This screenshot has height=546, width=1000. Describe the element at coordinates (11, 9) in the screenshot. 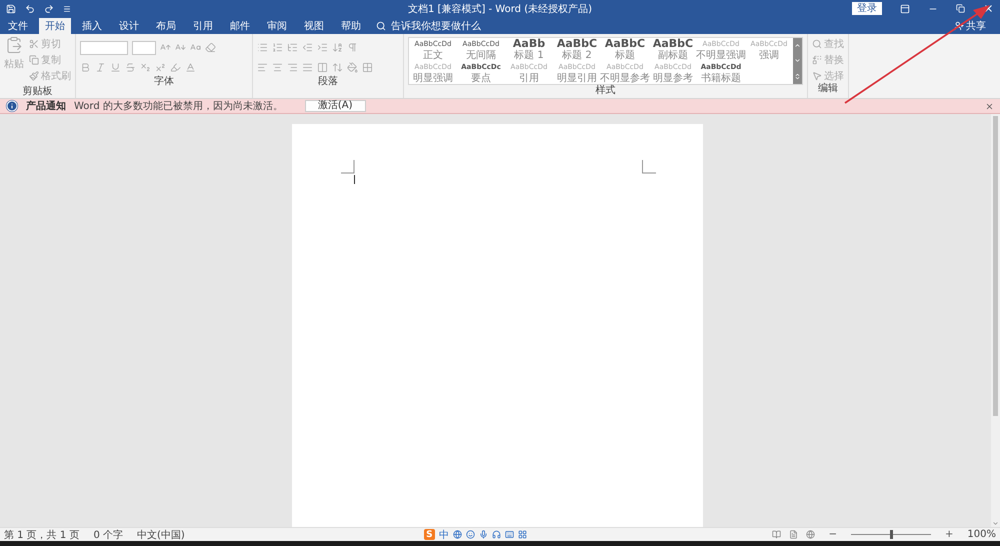

I see `save-icon` at that location.